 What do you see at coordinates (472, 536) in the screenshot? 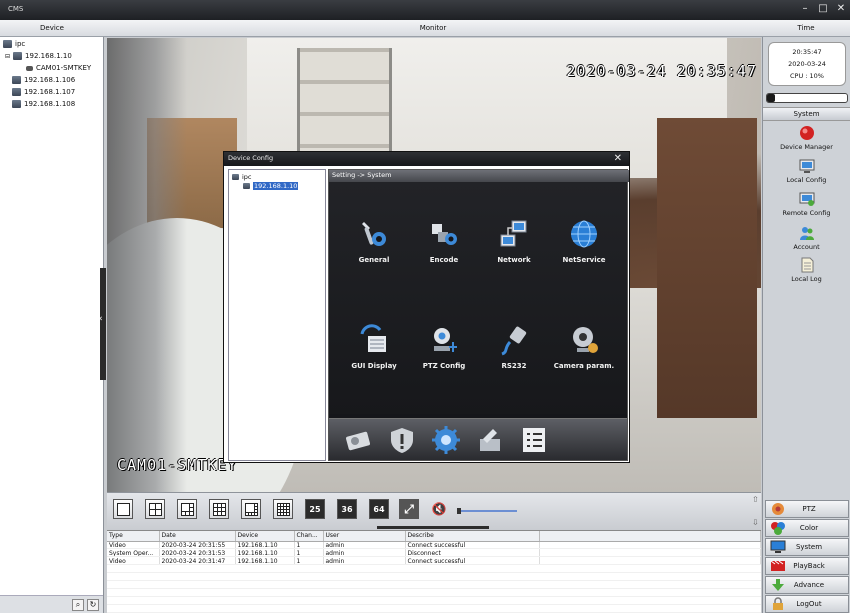
I see `log-col-describe: Describe` at bounding box center [472, 536].